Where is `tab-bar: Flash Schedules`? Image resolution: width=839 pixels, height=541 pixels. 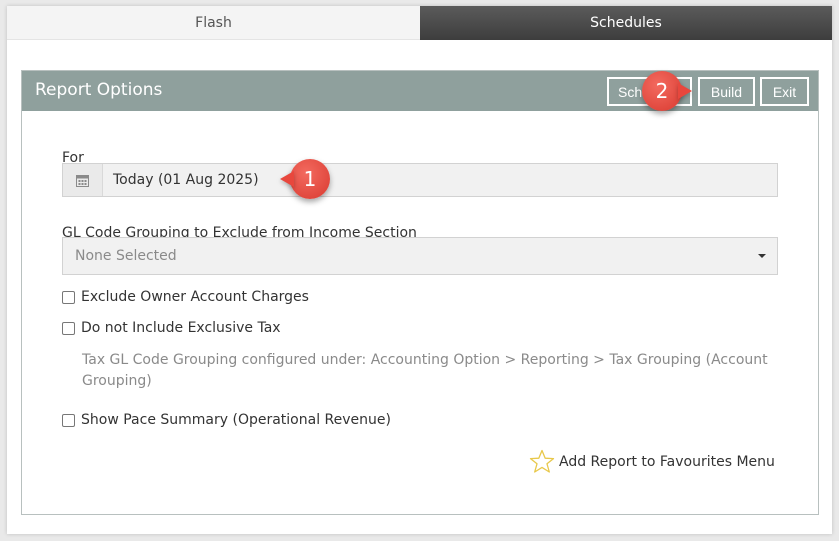 tab-bar: Flash Schedules is located at coordinates (419, 23).